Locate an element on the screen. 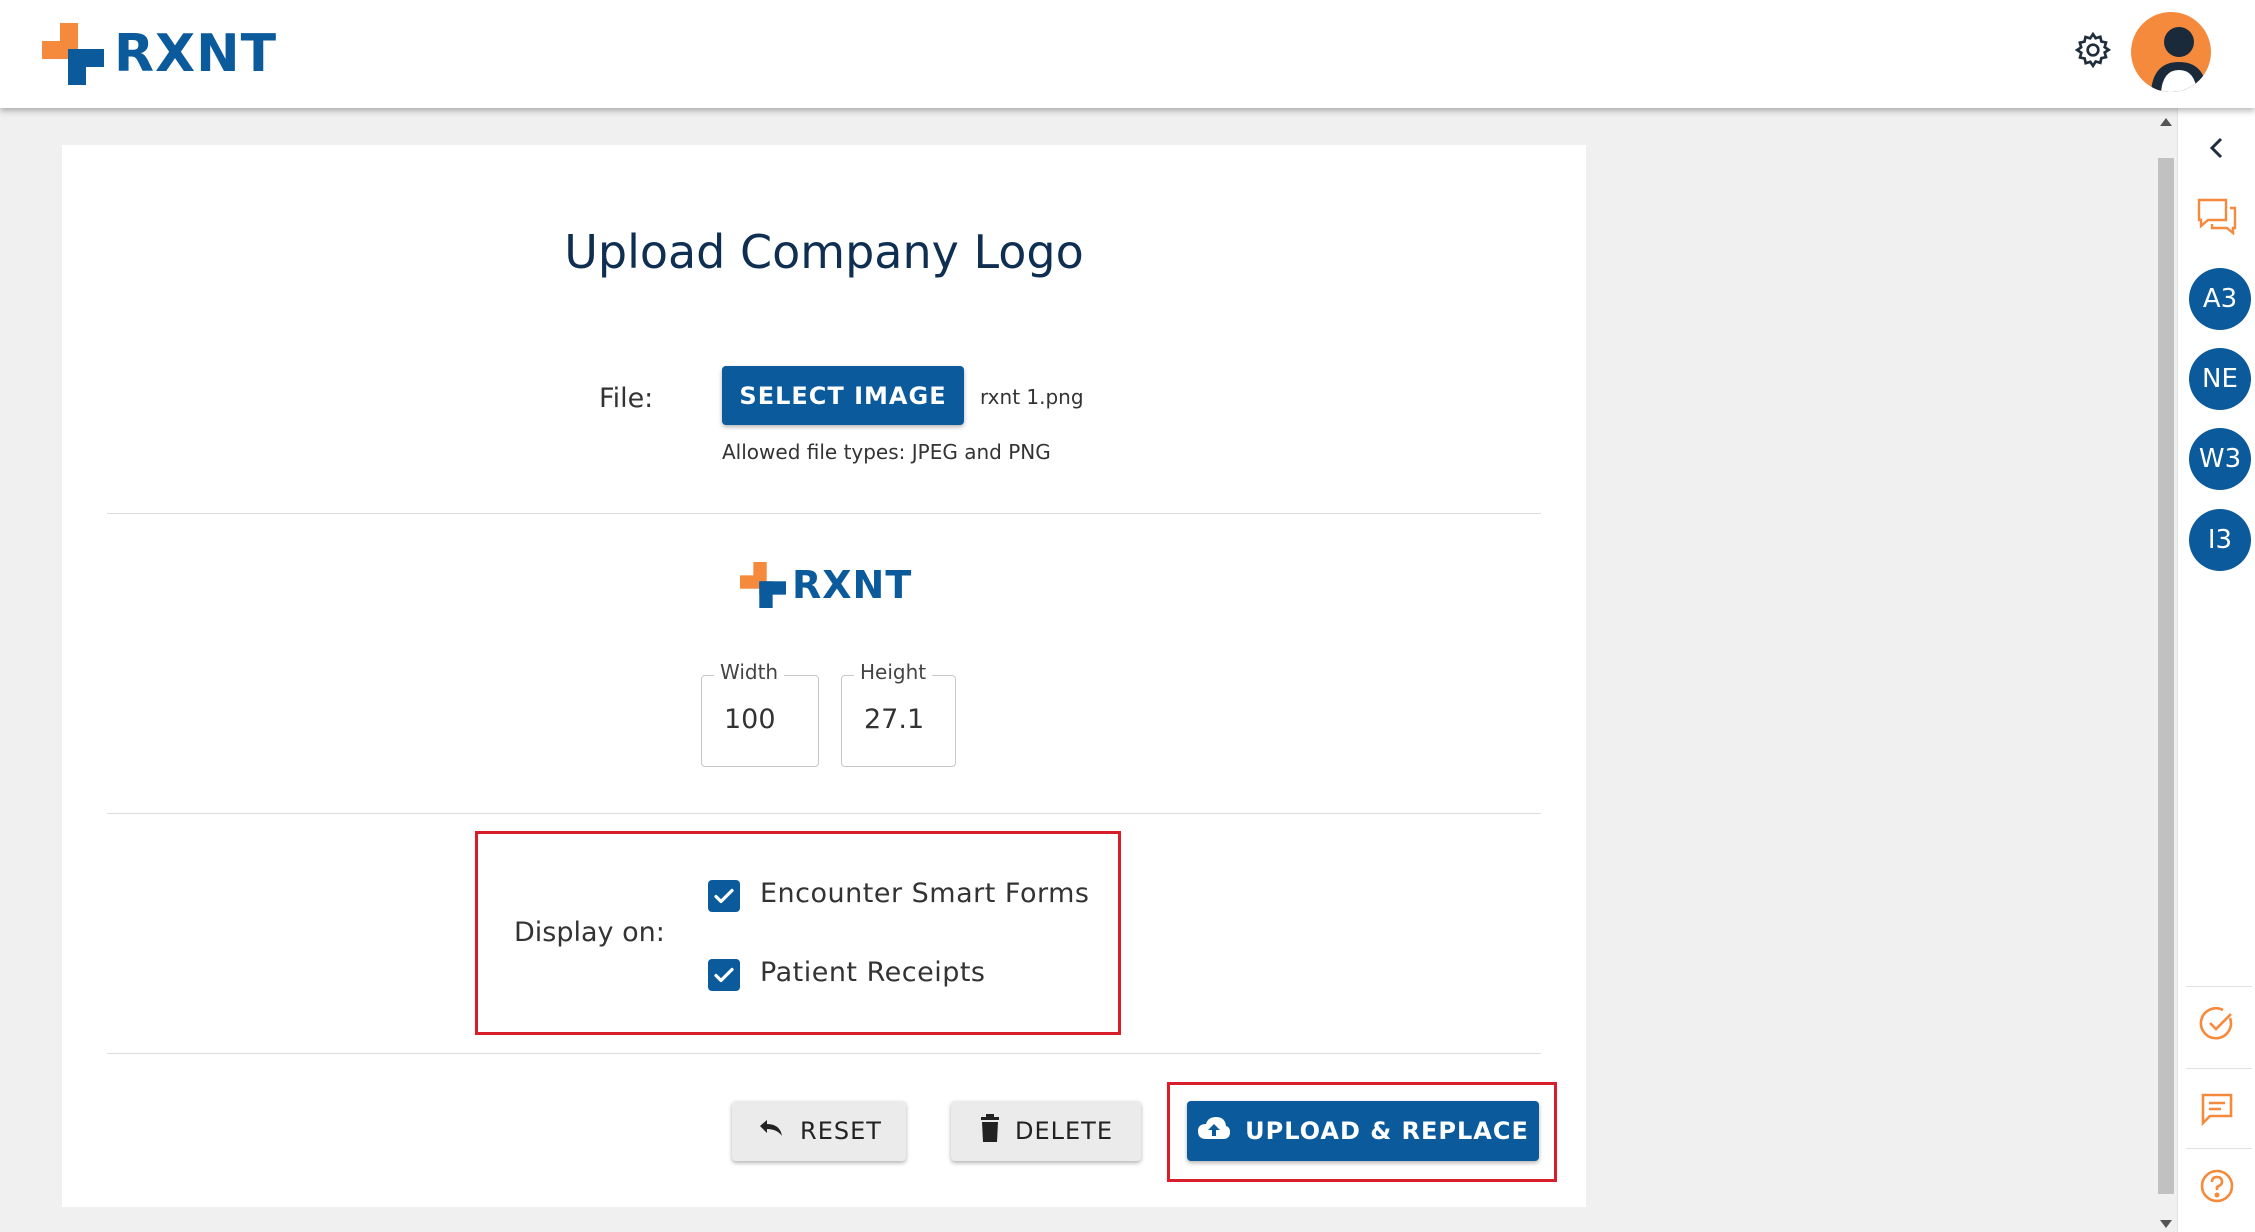  user-avatar-icon is located at coordinates (2171, 52).